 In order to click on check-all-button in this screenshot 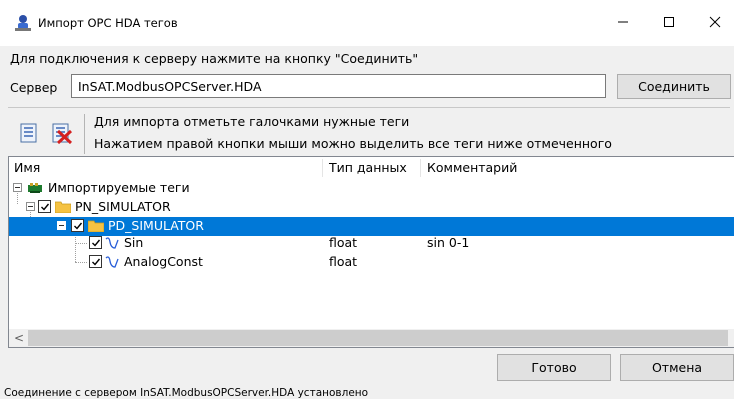, I will do `click(29, 133)`.